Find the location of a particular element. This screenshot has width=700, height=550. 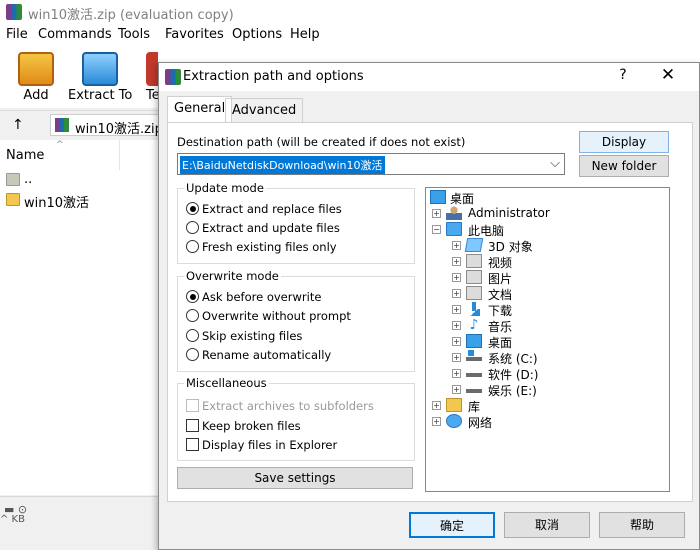

test-button: Te is located at coordinates (150, 78).